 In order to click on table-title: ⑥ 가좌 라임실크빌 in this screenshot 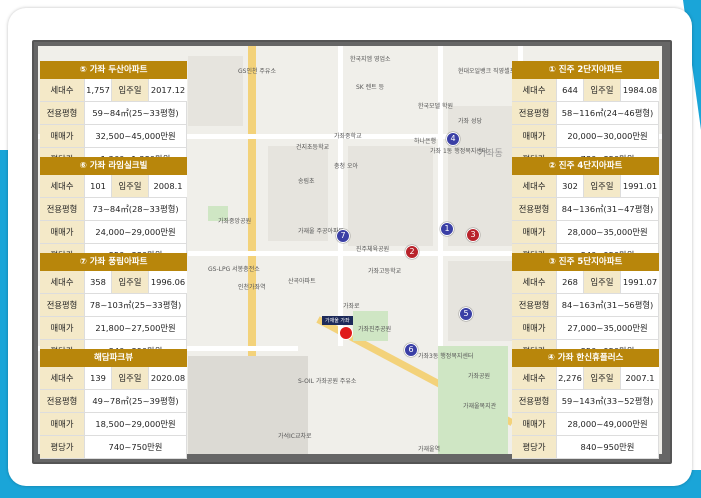, I will do `click(113, 166)`.